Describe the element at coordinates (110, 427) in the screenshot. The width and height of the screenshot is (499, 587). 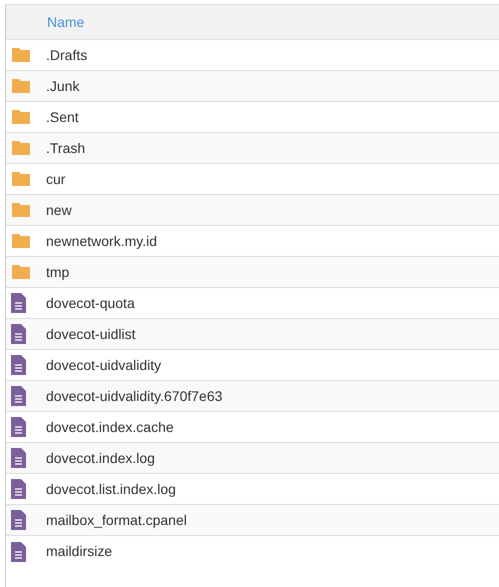
I see `file-name: dovecot.index.cache` at that location.